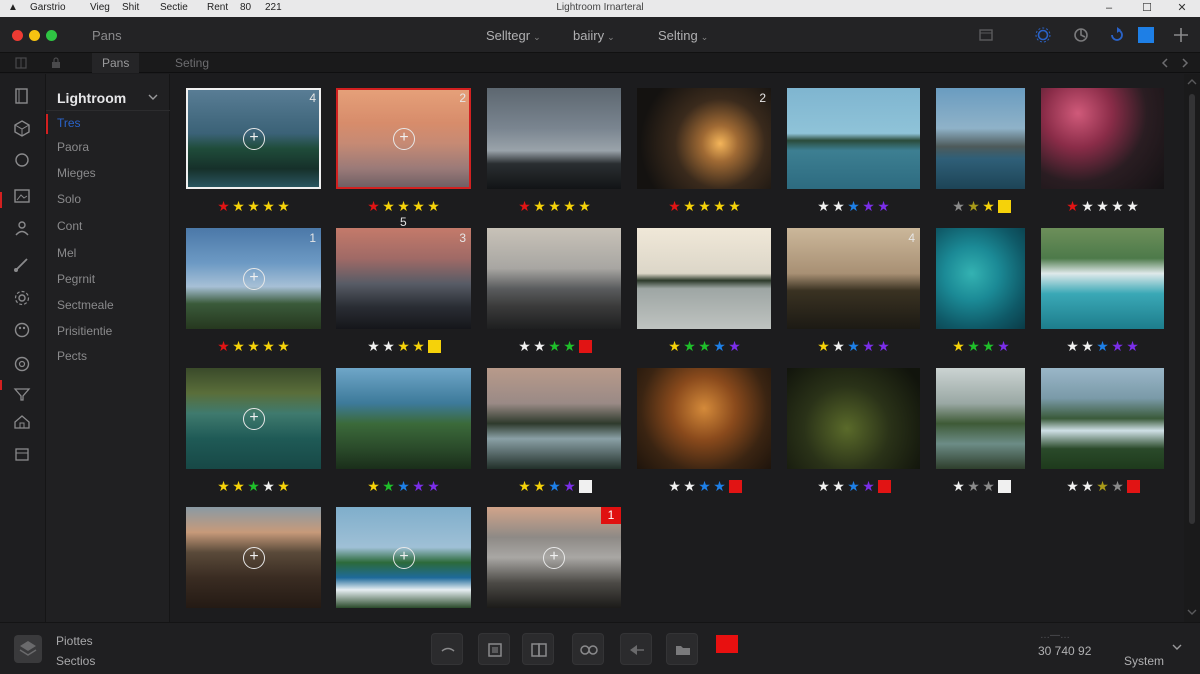  What do you see at coordinates (56, 63) in the screenshot?
I see `lock-icon` at bounding box center [56, 63].